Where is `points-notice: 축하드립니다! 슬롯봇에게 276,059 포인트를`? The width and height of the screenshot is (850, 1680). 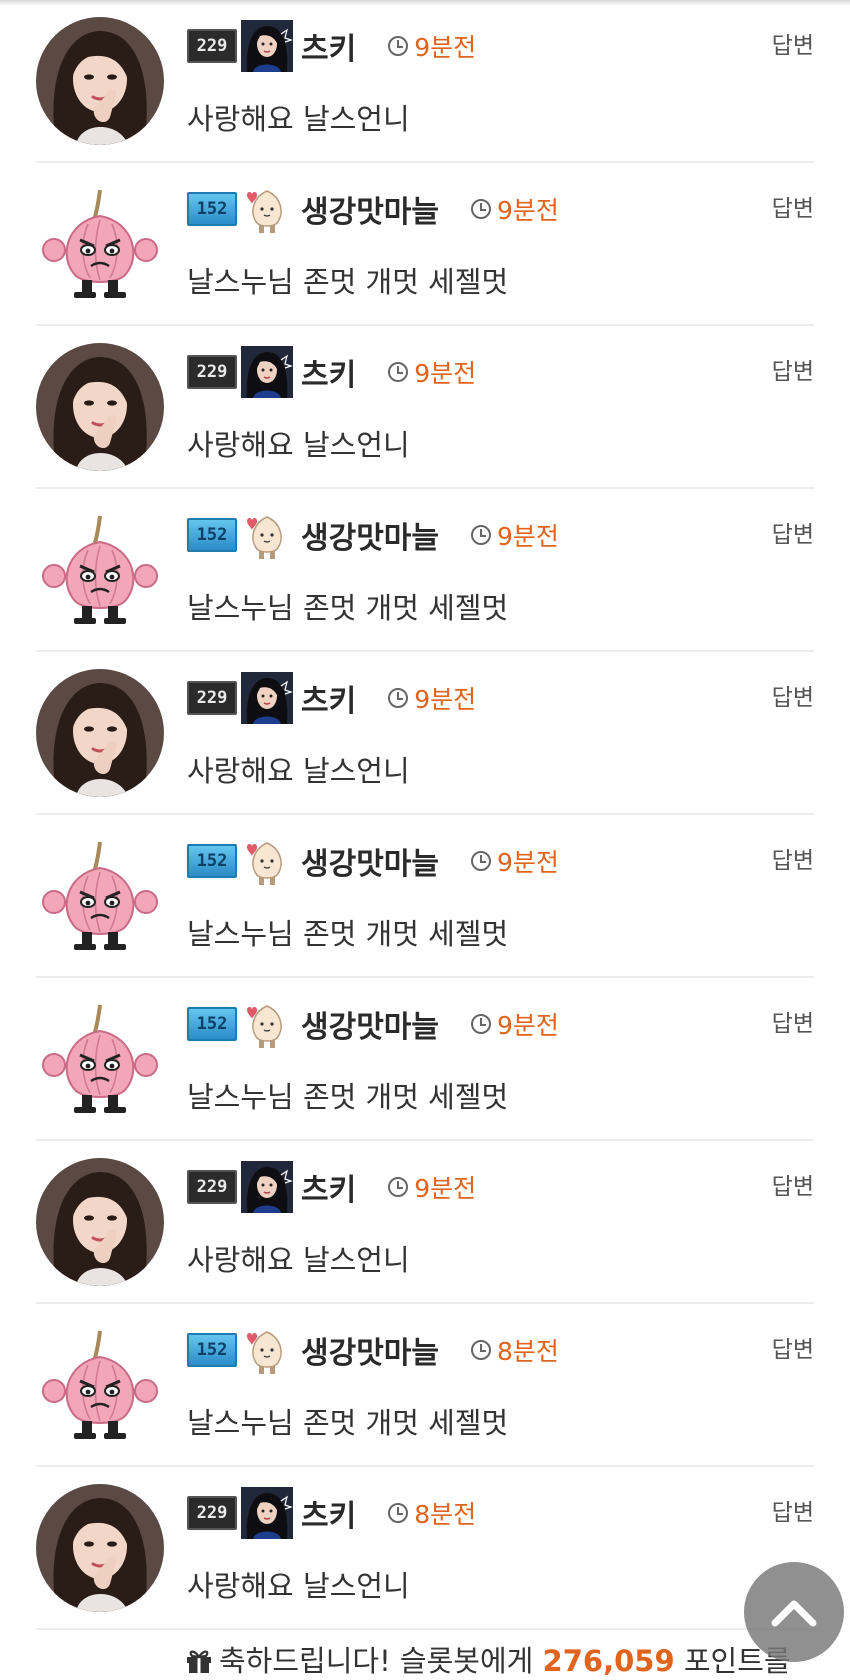 points-notice: 축하드립니다! 슬롯봇에게 276,059 포인트를 is located at coordinates (488, 1659).